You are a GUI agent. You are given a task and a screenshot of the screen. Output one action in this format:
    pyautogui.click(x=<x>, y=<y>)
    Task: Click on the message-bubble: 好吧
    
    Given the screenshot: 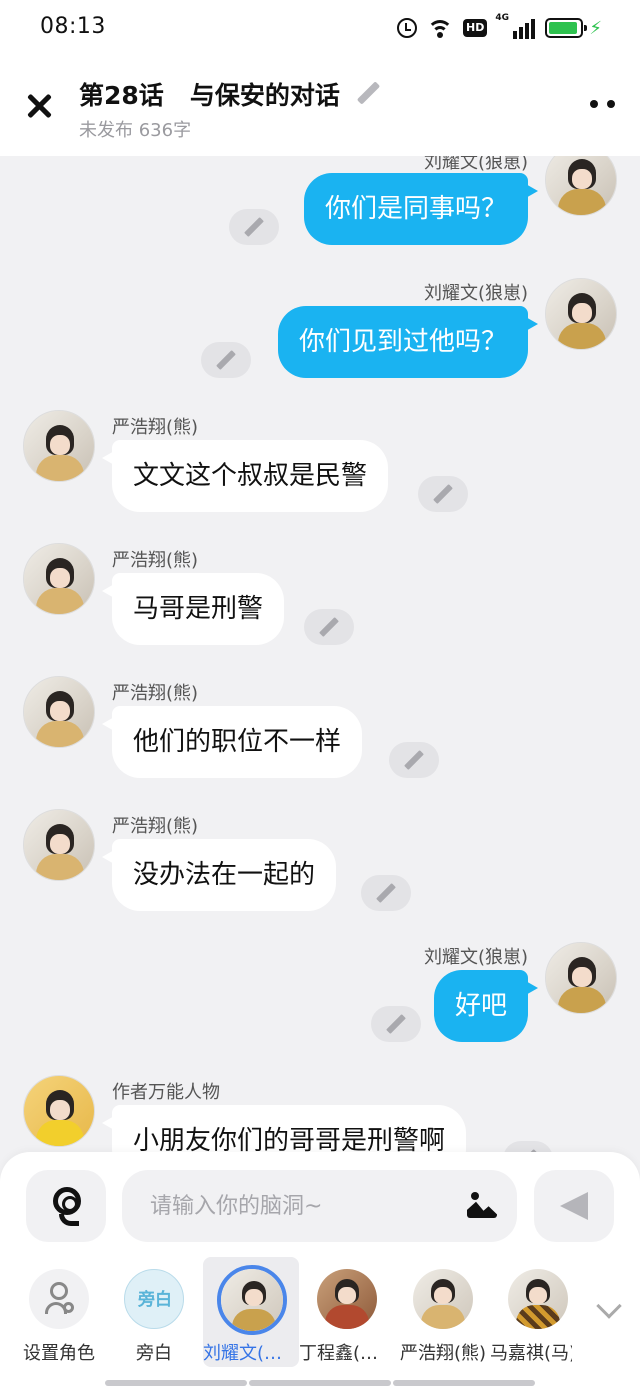 What is the action you would take?
    pyautogui.click(x=486, y=1006)
    